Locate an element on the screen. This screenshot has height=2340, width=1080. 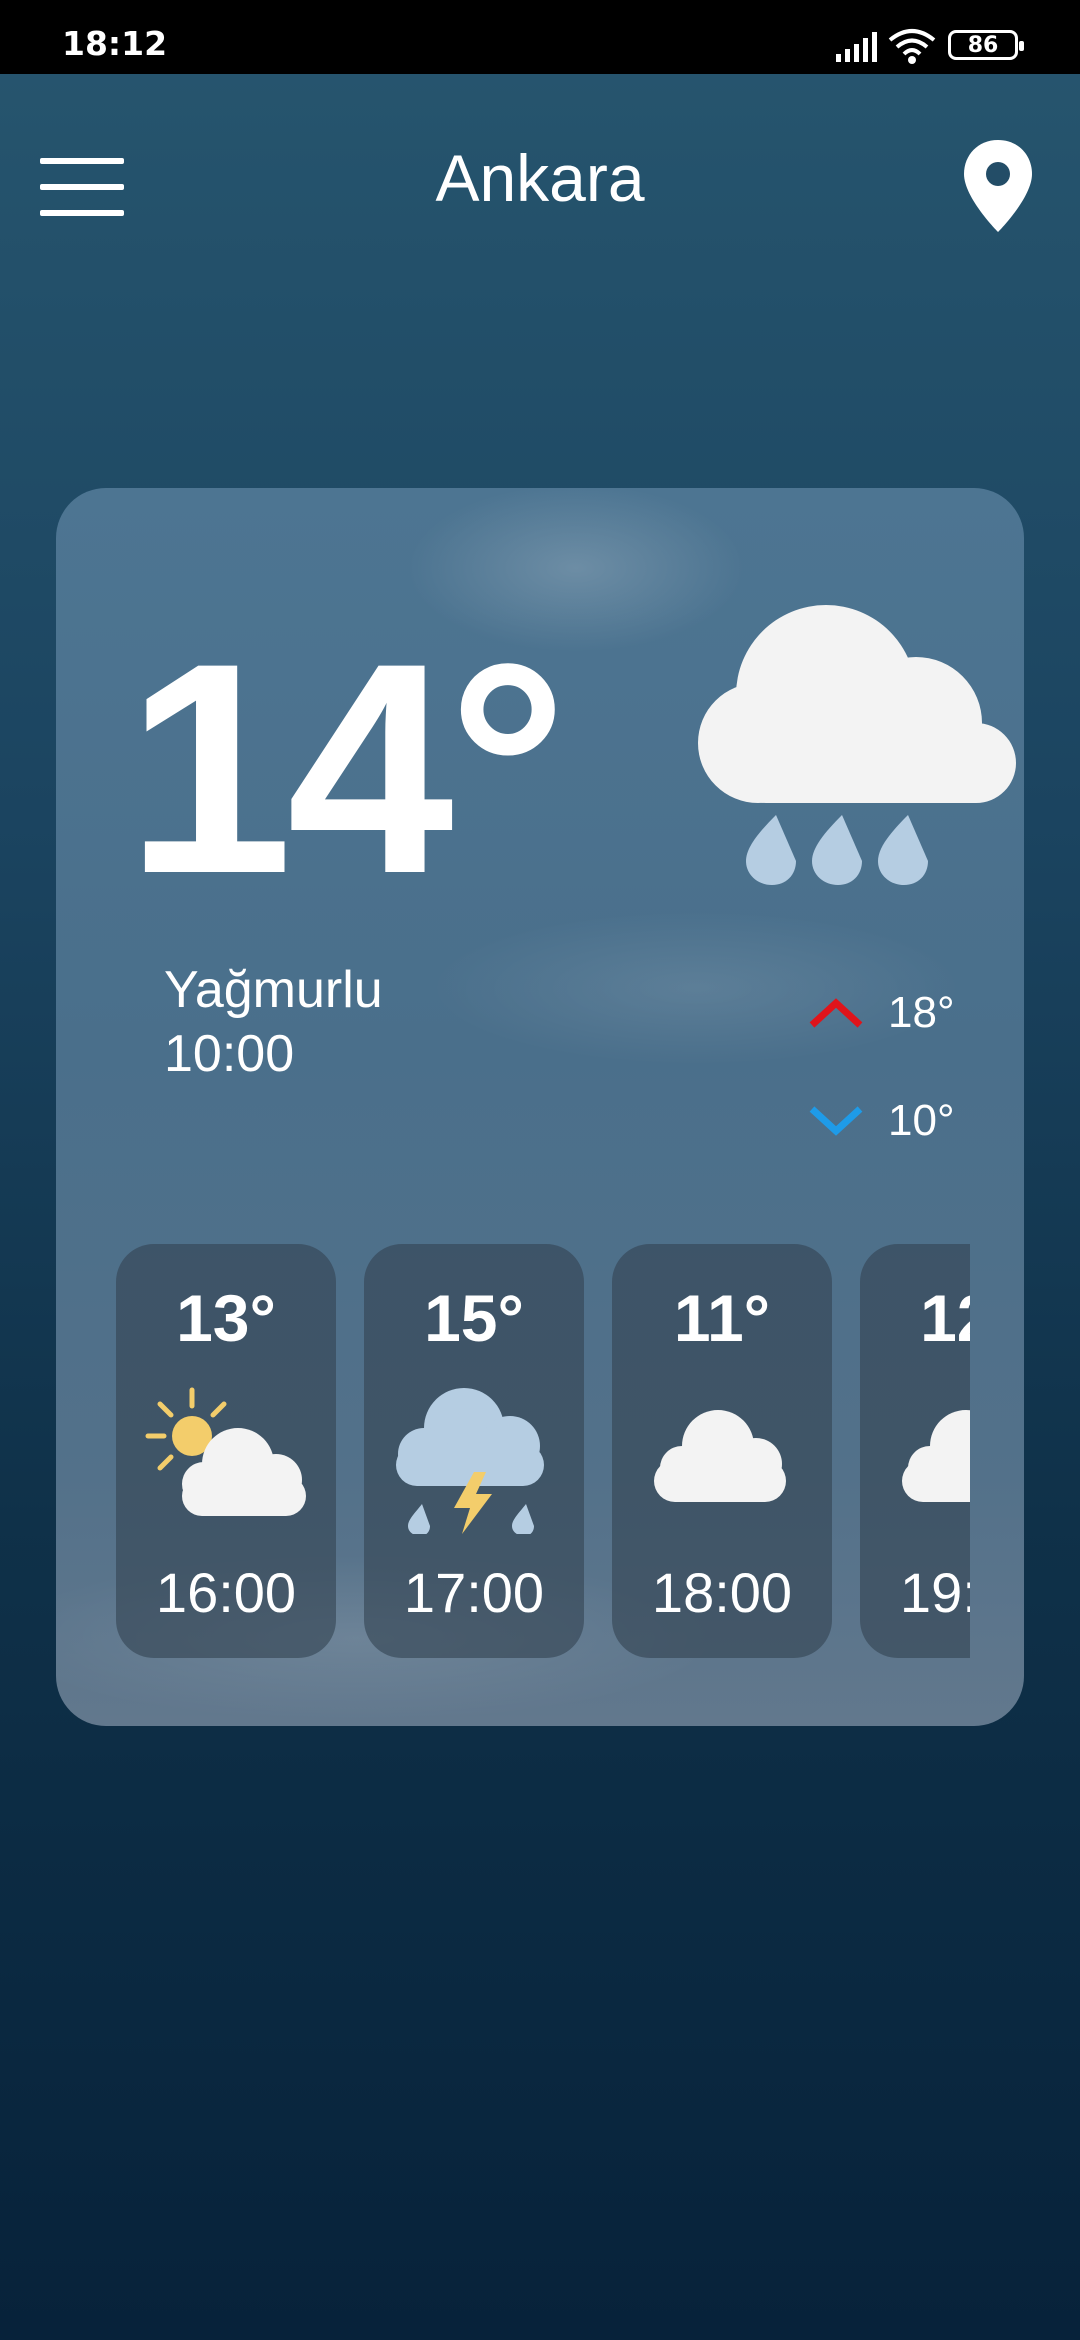
condition-time: 10:00 is located at coordinates (229, 1054).